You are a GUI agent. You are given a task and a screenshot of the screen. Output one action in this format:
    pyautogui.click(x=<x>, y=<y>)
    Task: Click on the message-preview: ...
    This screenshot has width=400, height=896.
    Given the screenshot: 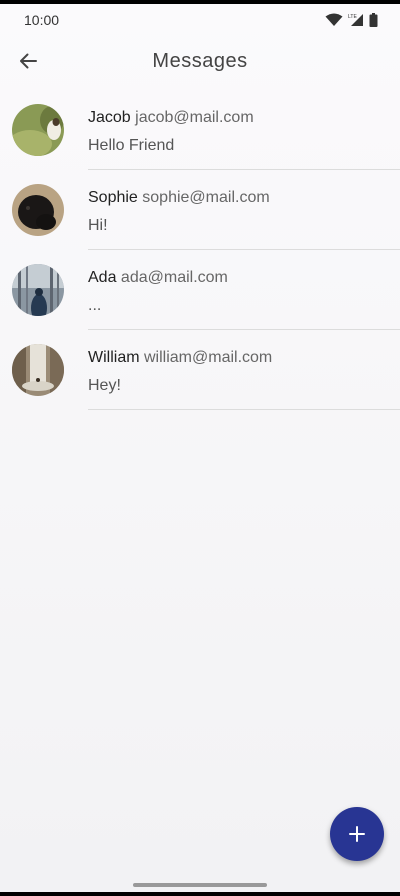 What is the action you would take?
    pyautogui.click(x=95, y=305)
    